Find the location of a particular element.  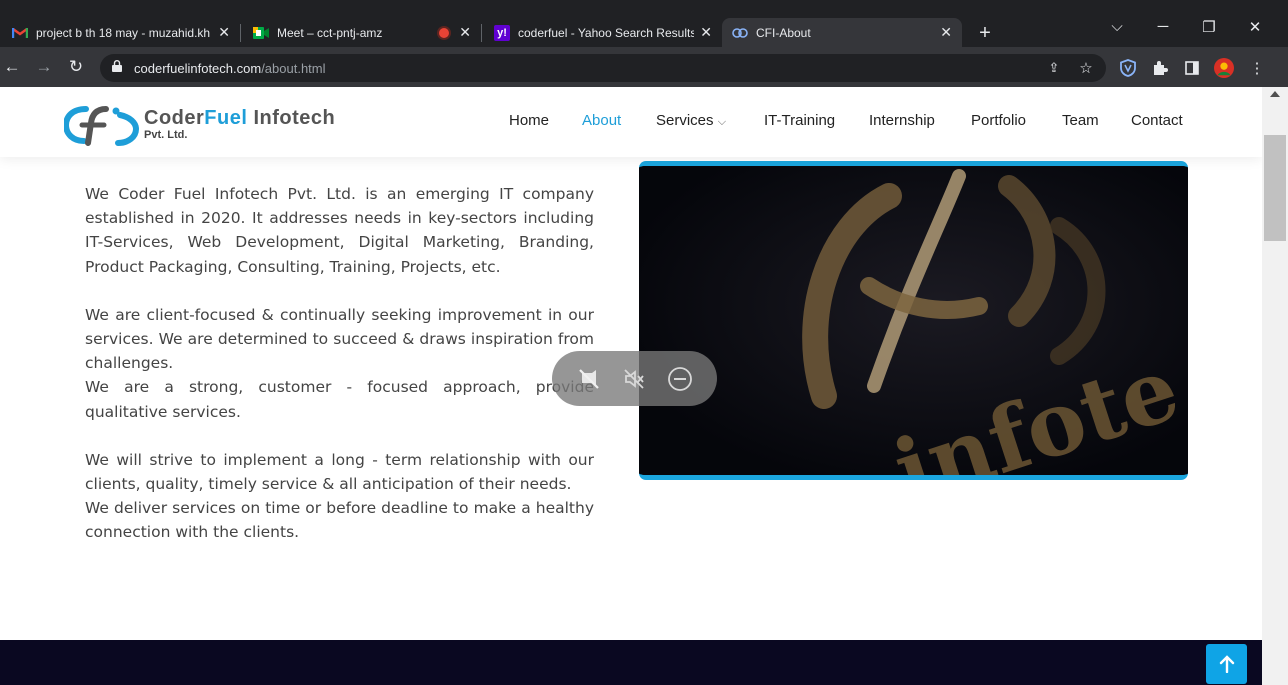

logo-word-fuel: Fuel is located at coordinates (226, 118).